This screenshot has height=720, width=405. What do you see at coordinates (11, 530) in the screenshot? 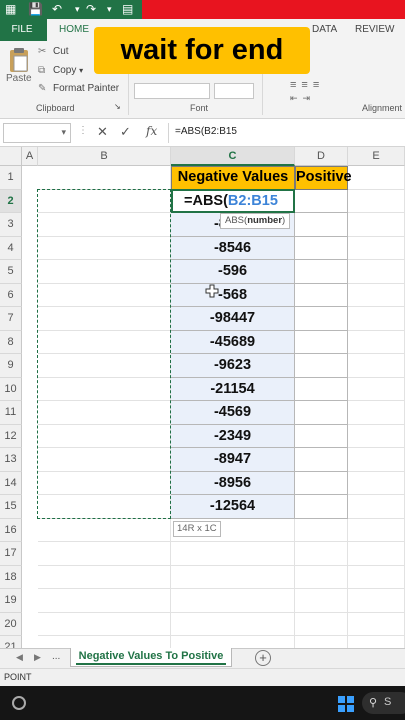
I see `row-header: 16` at bounding box center [11, 530].